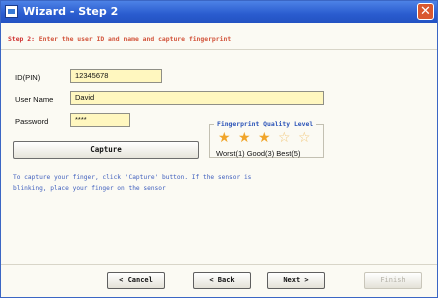 This screenshot has height=298, width=438. I want to click on quality-stars: ★ ★ ★ ☆ ☆, so click(269, 139).